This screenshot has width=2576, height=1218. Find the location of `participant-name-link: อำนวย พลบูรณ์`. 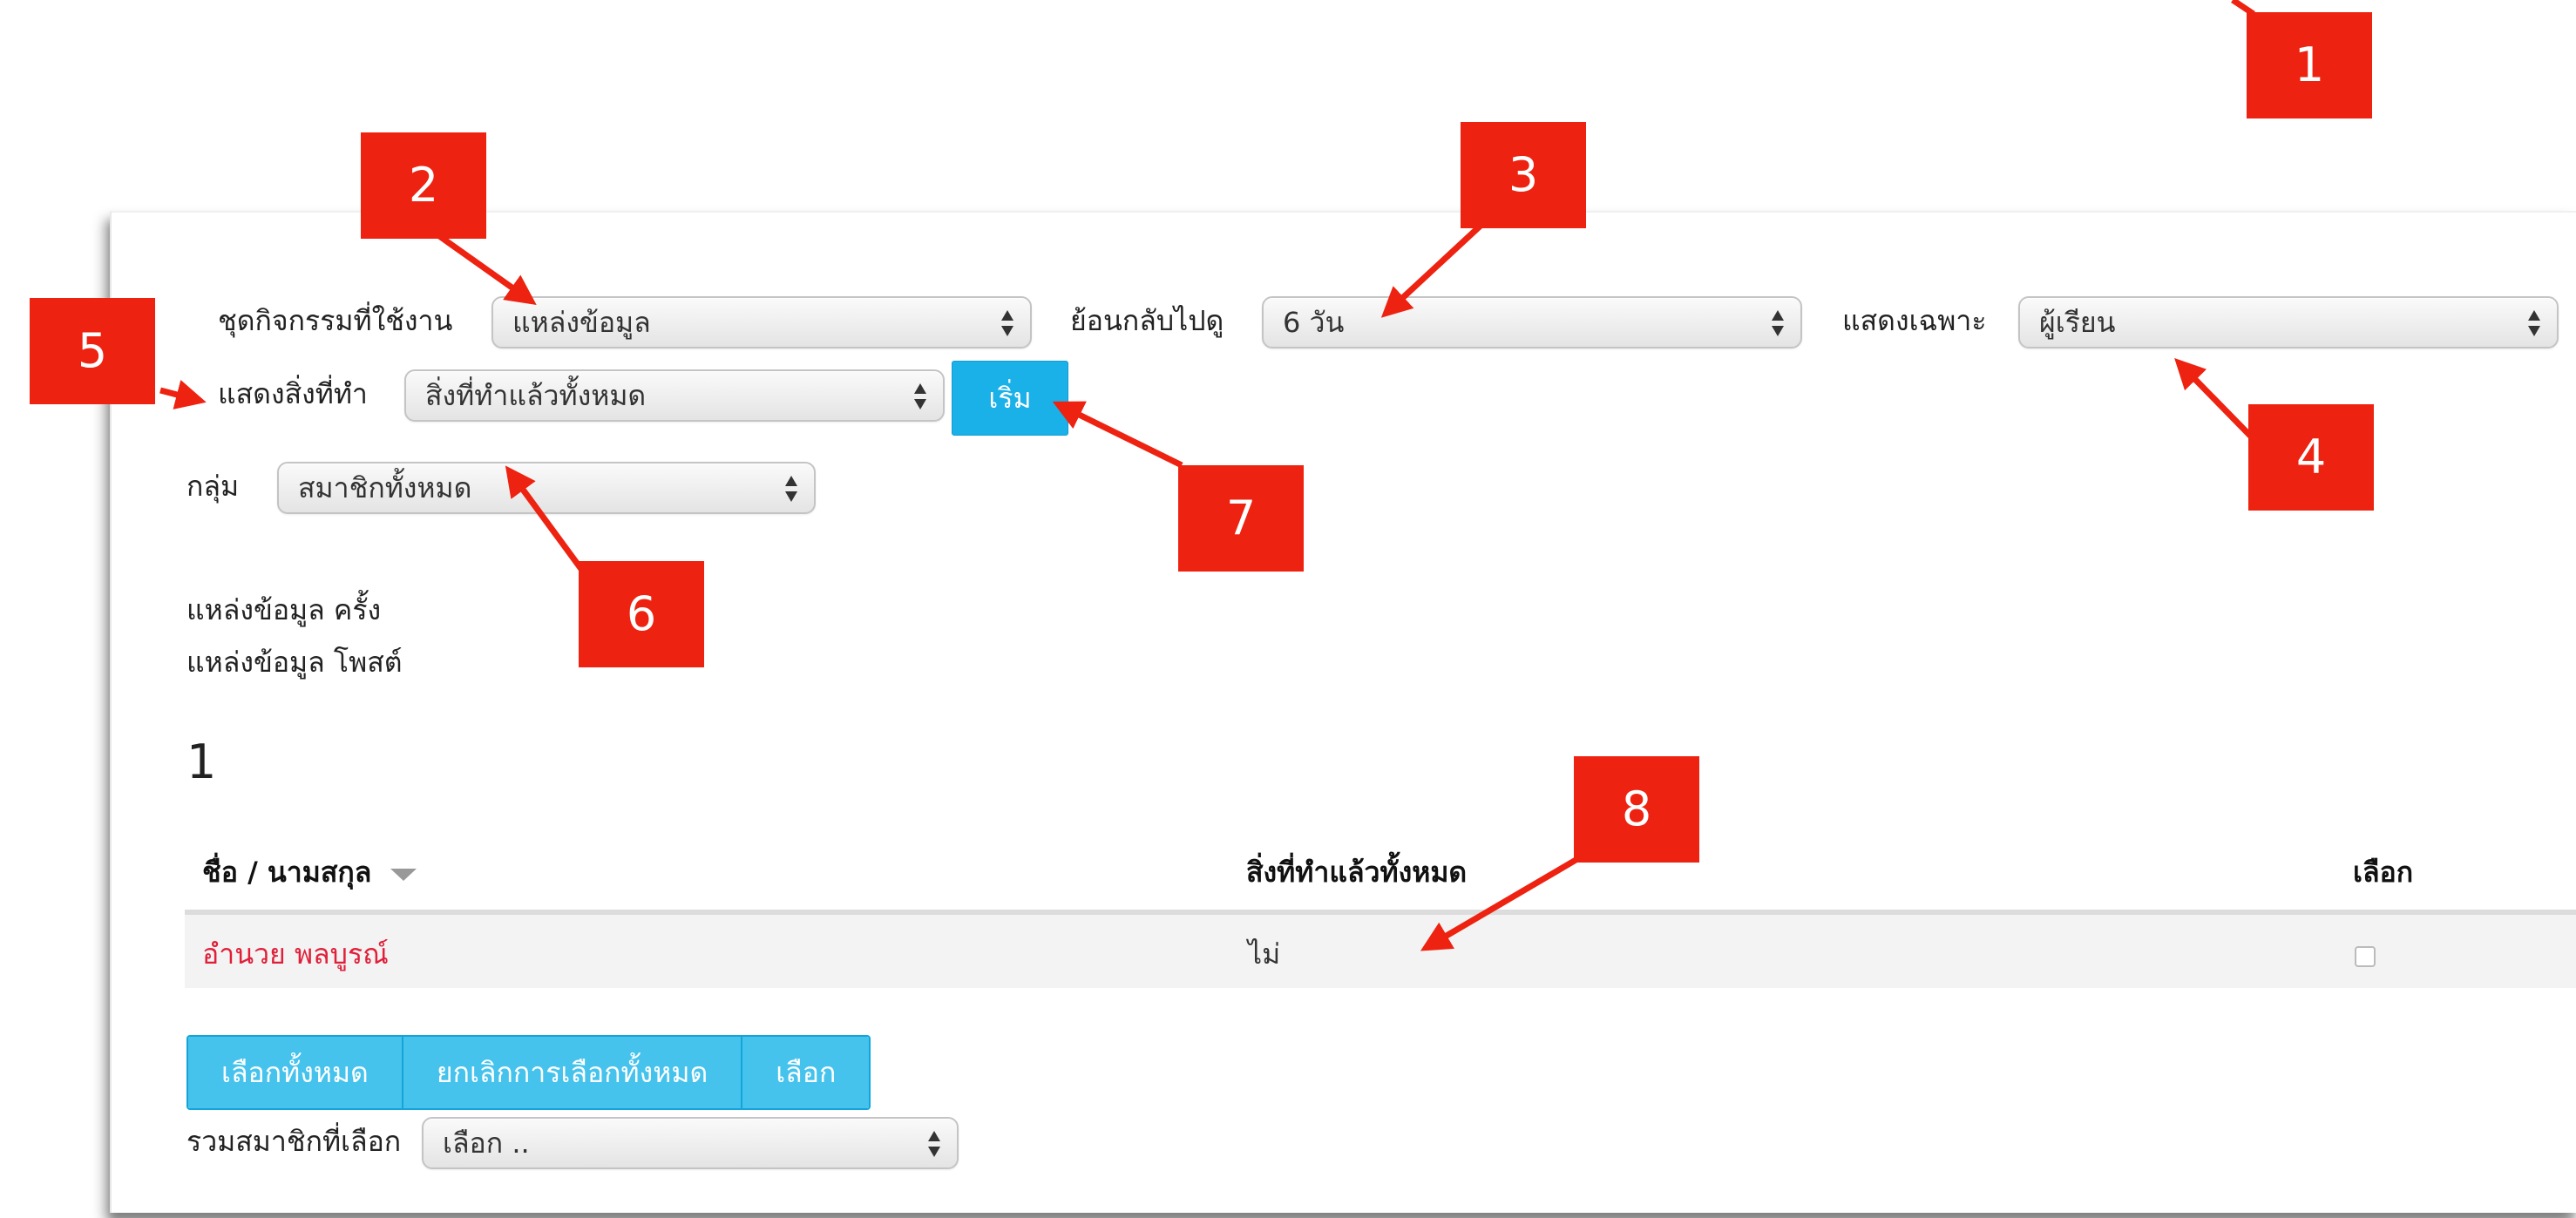

participant-name-link: อำนวย พลบูรณ์ is located at coordinates (295, 955).